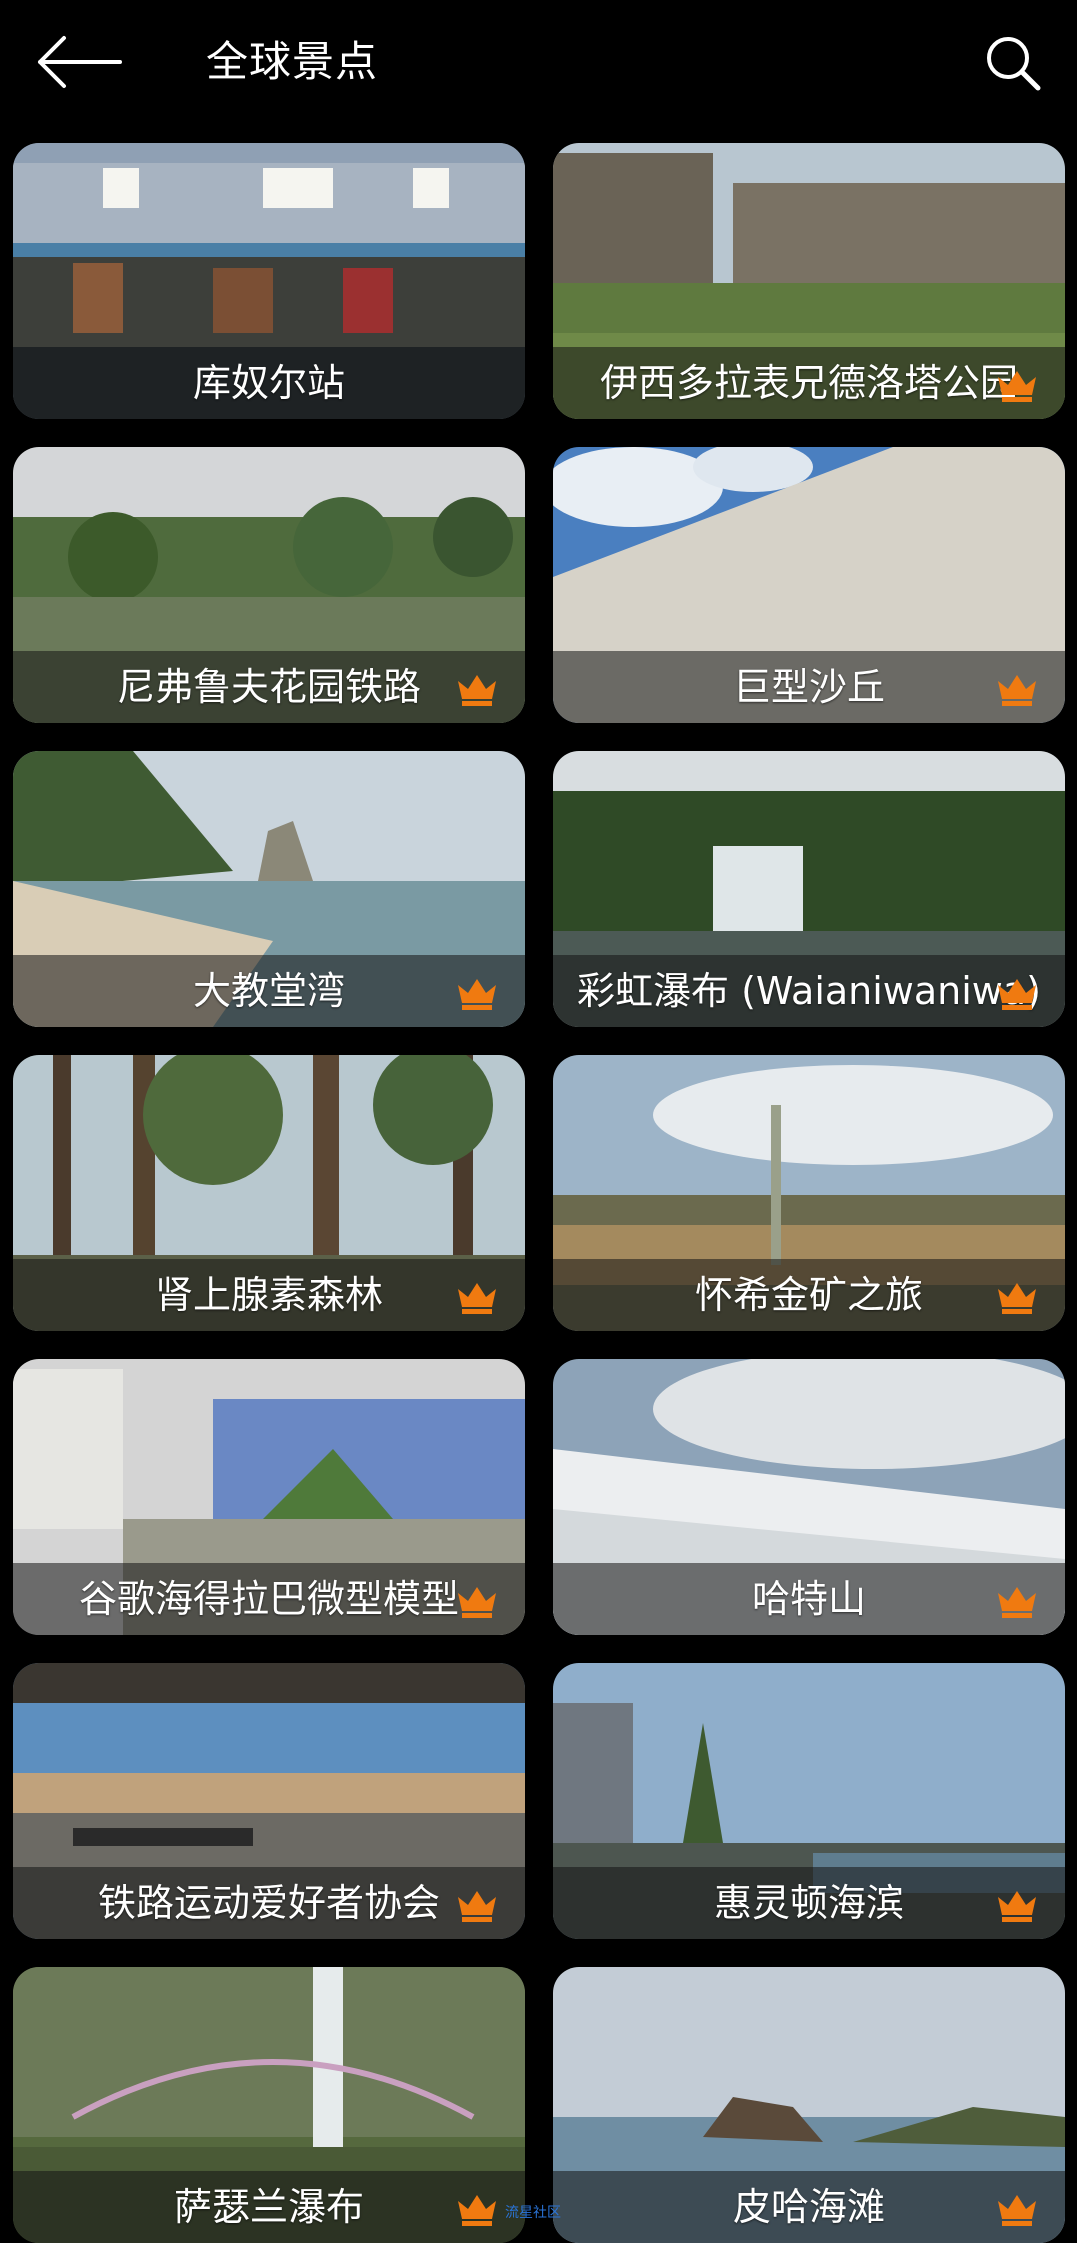 The width and height of the screenshot is (1077, 2243). Describe the element at coordinates (269, 2105) in the screenshot. I see `spot-card: 萨瑟兰瀑布` at that location.